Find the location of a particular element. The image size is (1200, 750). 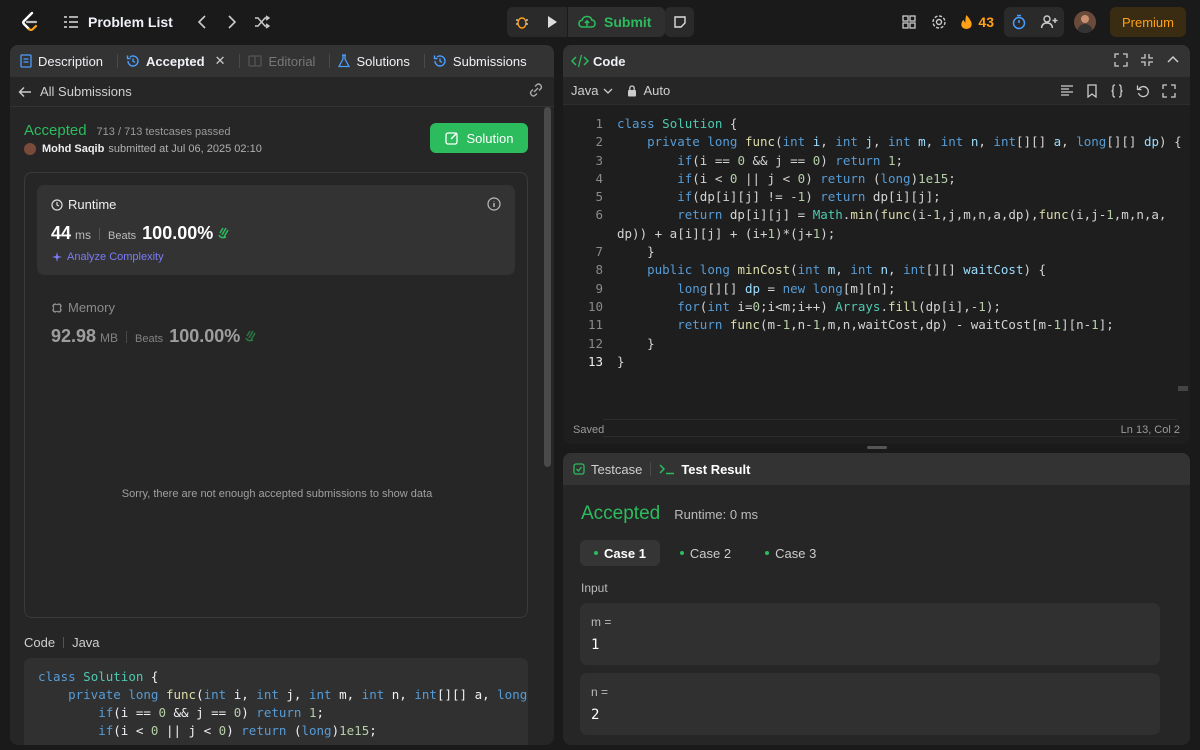

tab-description-label: Description is located at coordinates (71, 61).